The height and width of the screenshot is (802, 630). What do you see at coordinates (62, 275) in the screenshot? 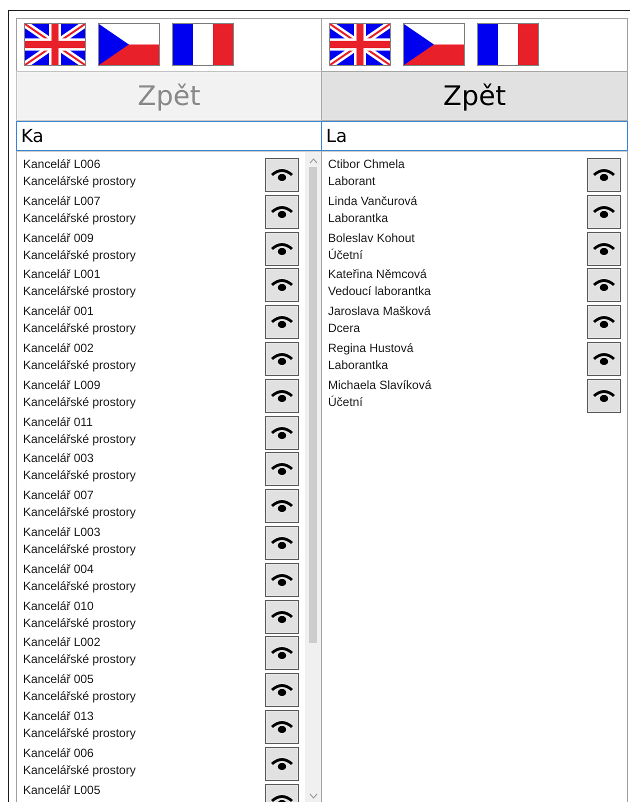
I see `item-name: Kancelář L001` at bounding box center [62, 275].